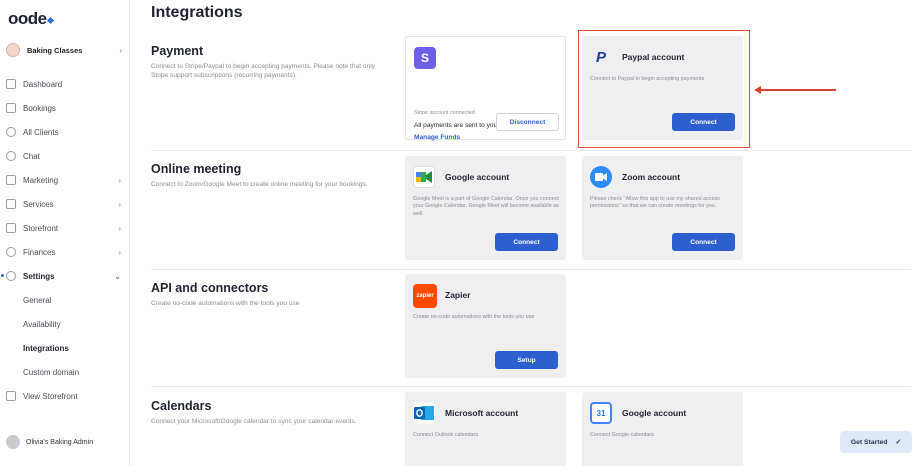 This screenshot has height=466, width=920. I want to click on get-started-button: Get Started ✓, so click(876, 442).